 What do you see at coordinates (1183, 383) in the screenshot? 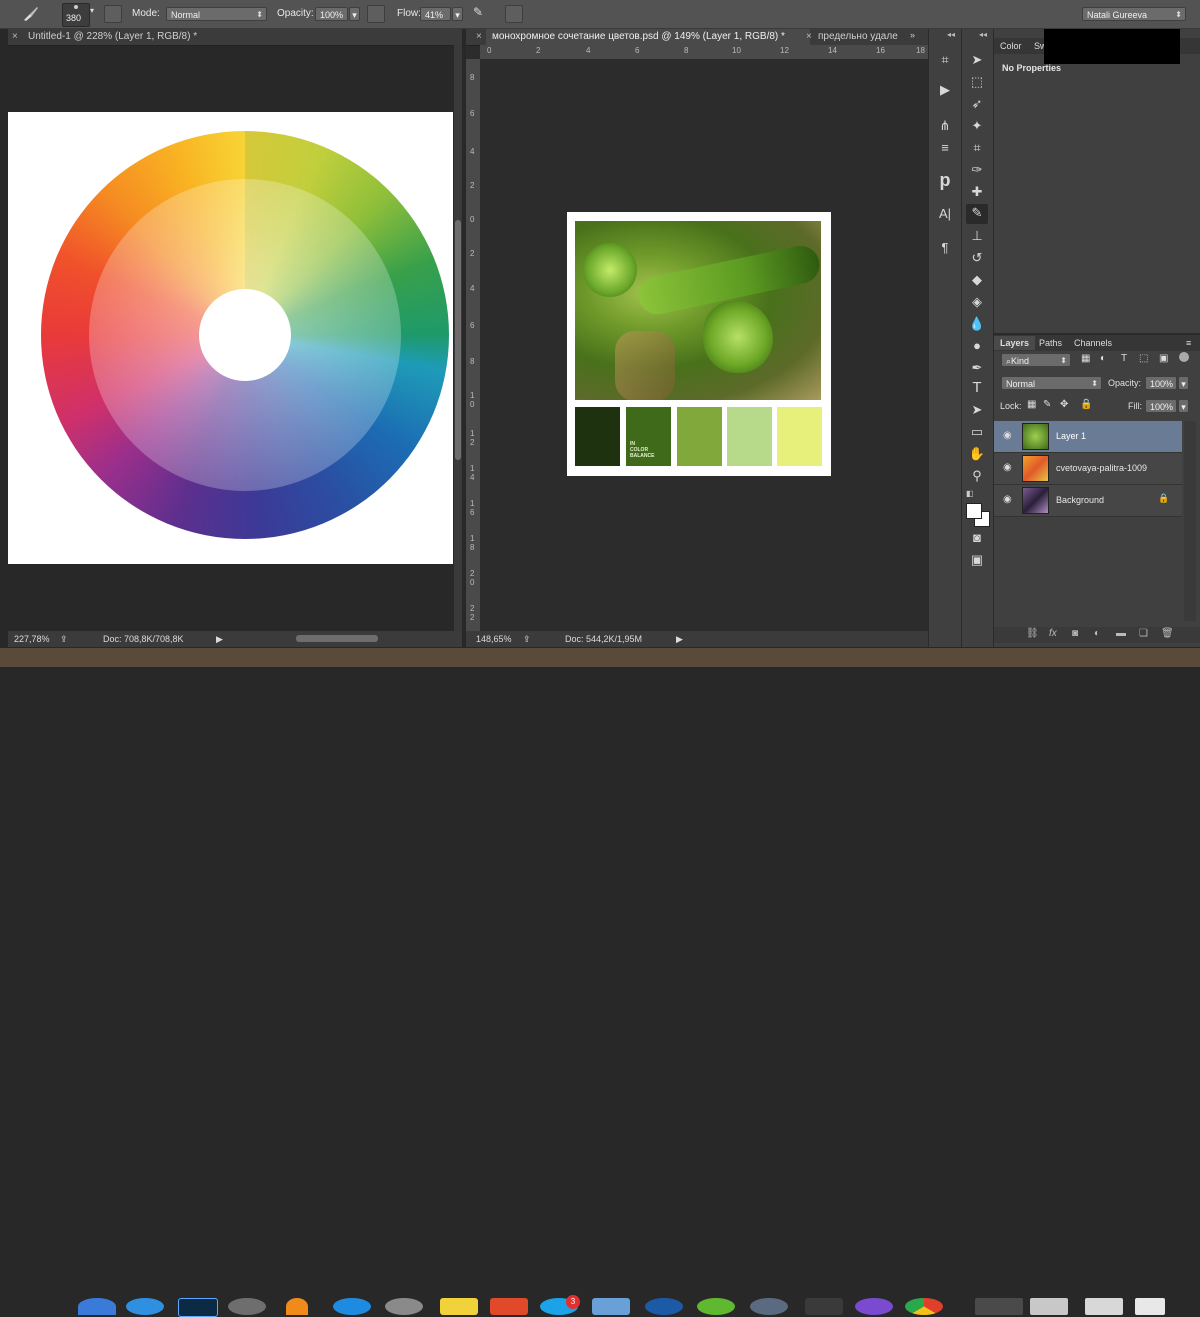
I see `layer-opacity-dropdown: ▾` at bounding box center [1183, 383].